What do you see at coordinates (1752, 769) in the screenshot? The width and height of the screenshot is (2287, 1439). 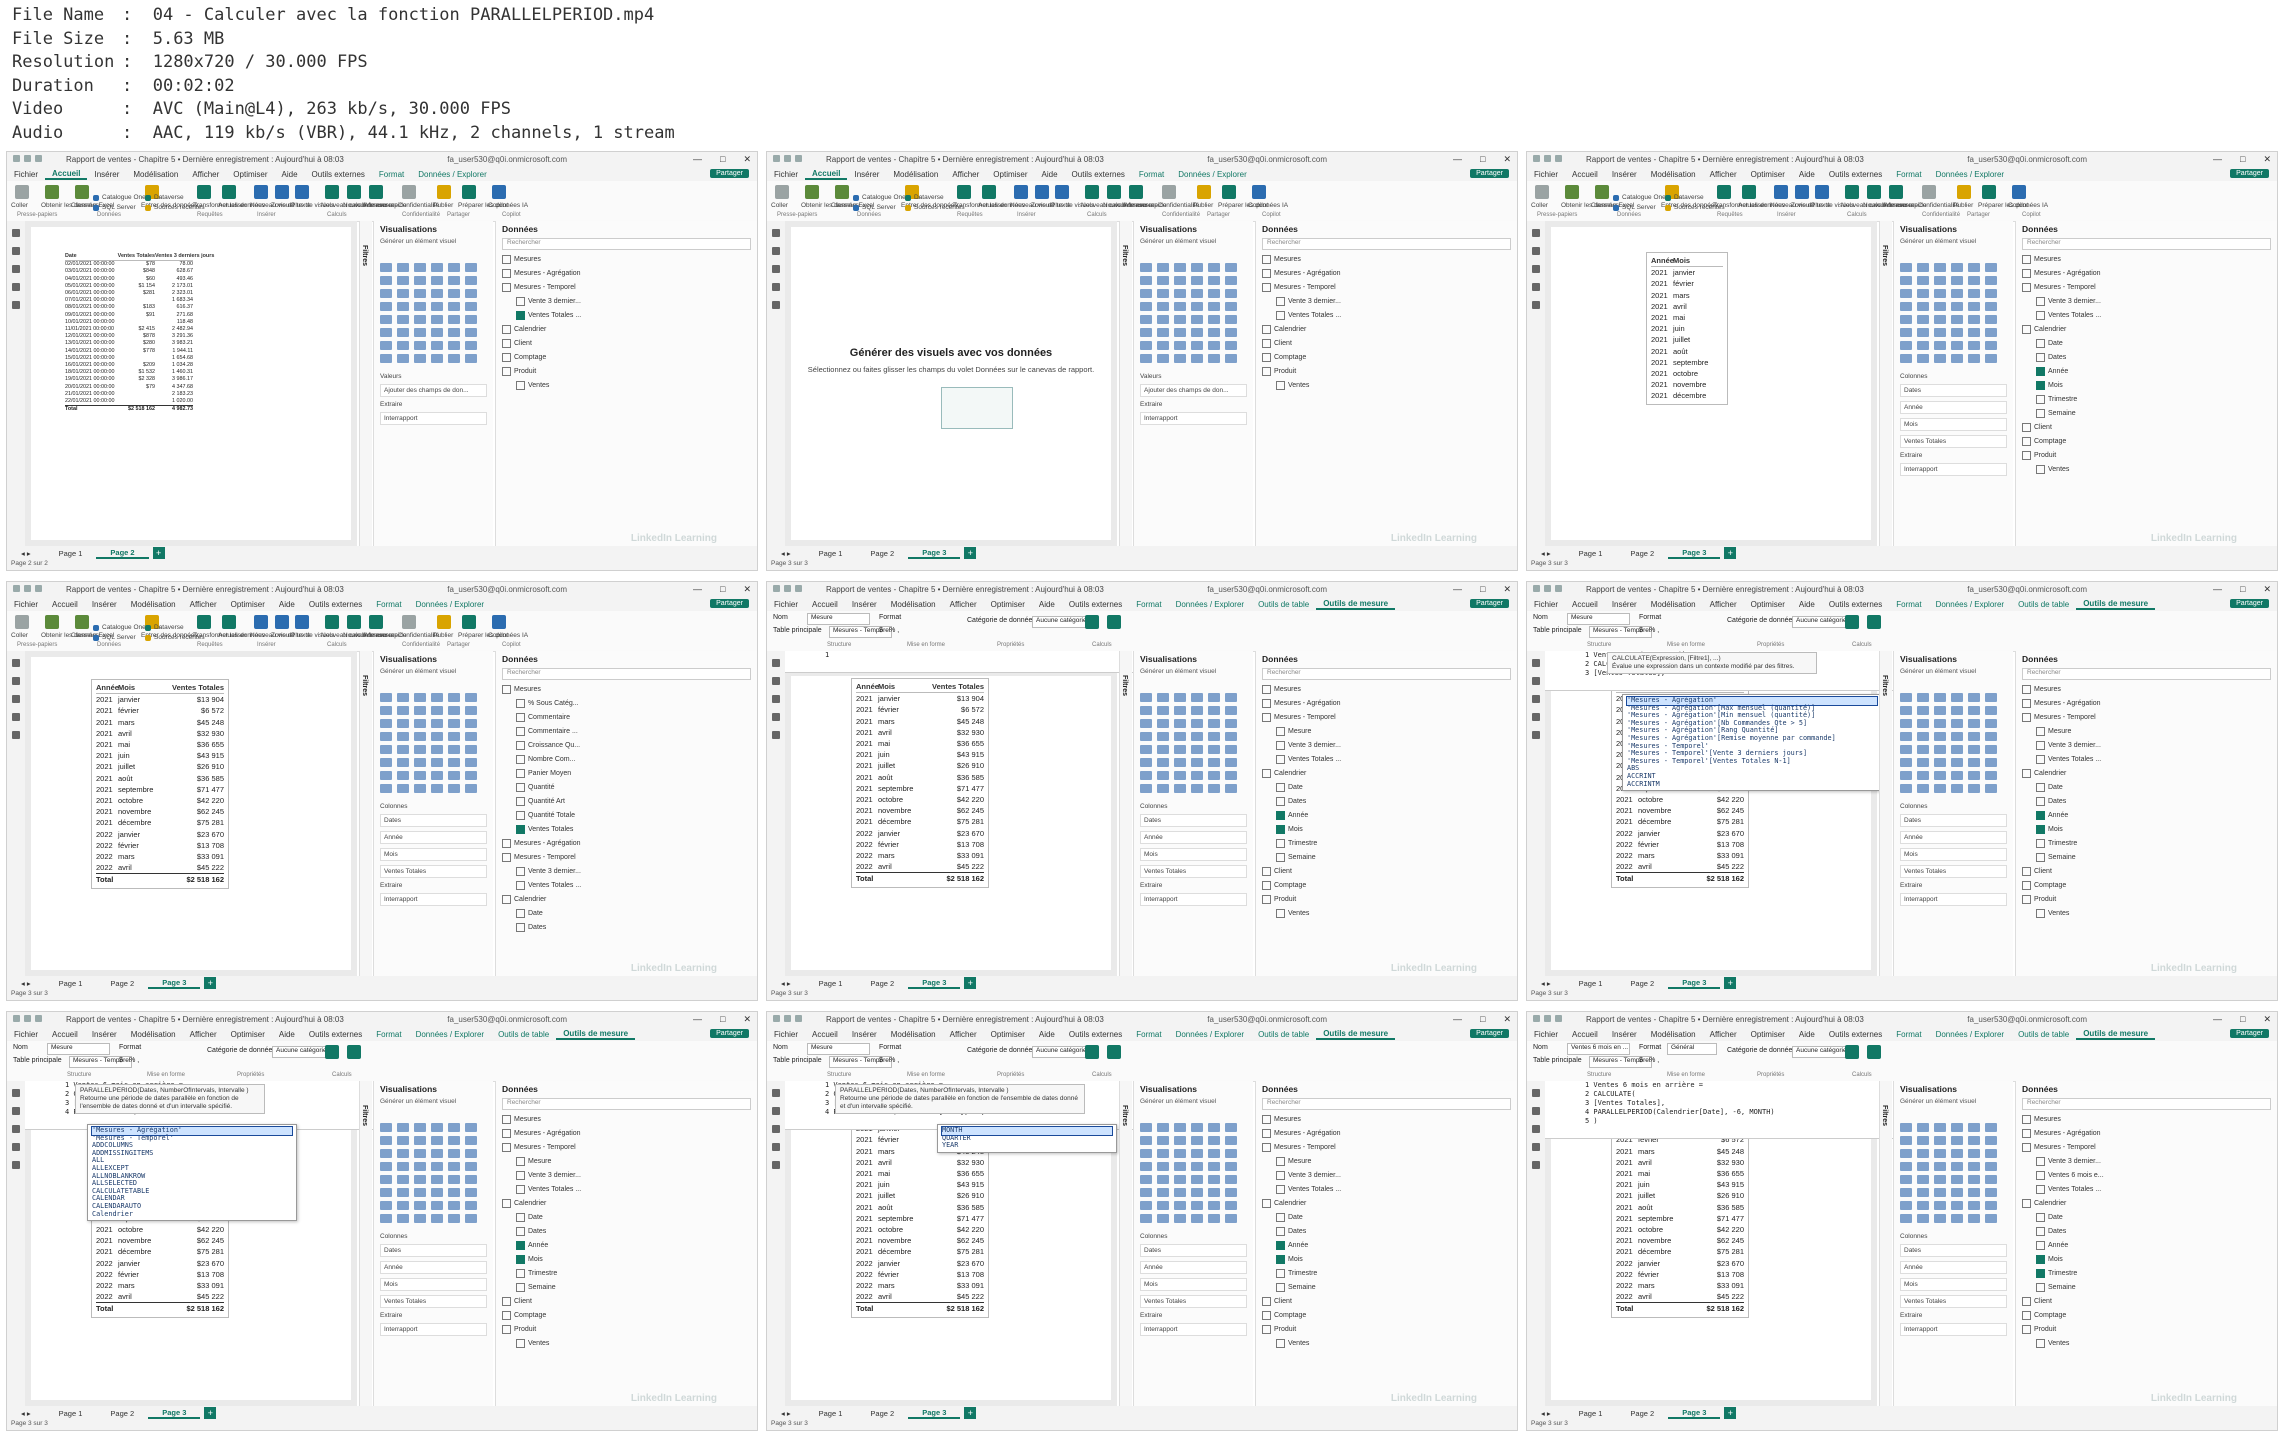 I see `suggestion-item: ABS` at bounding box center [1752, 769].